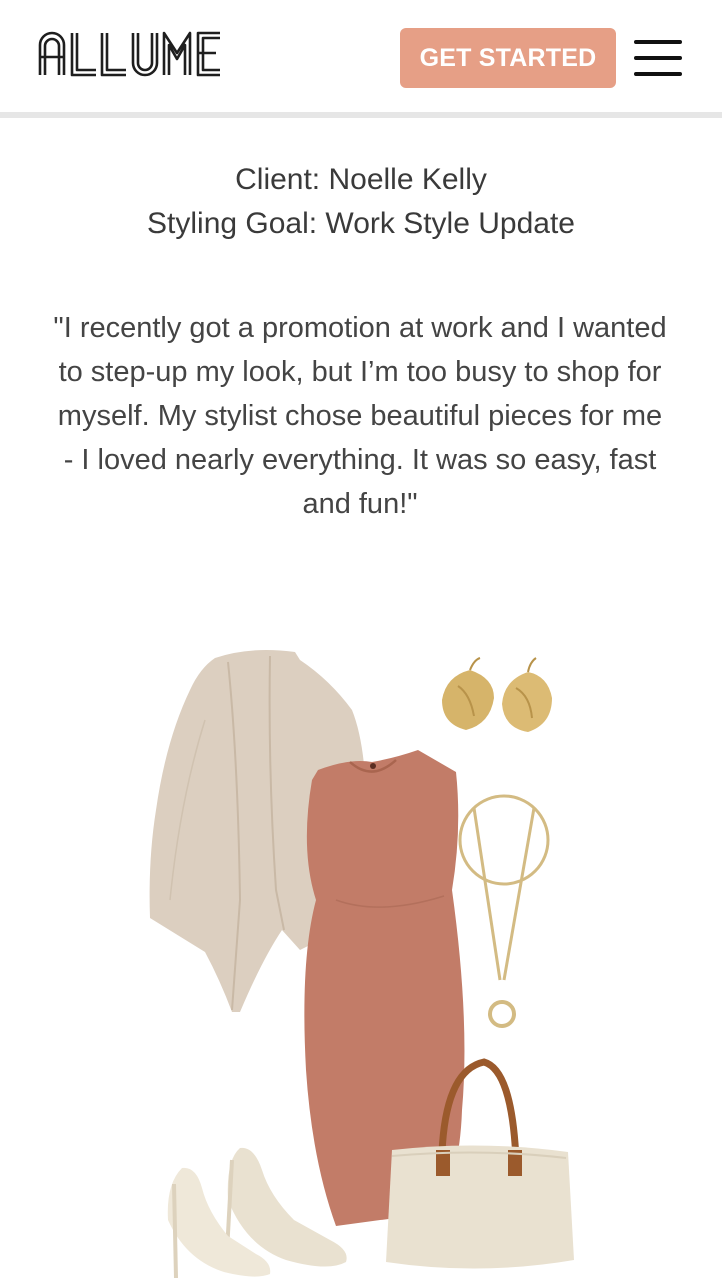 The height and width of the screenshot is (1278, 722). I want to click on styling-goal: Styling Goal: Work Style Update, so click(361, 223).